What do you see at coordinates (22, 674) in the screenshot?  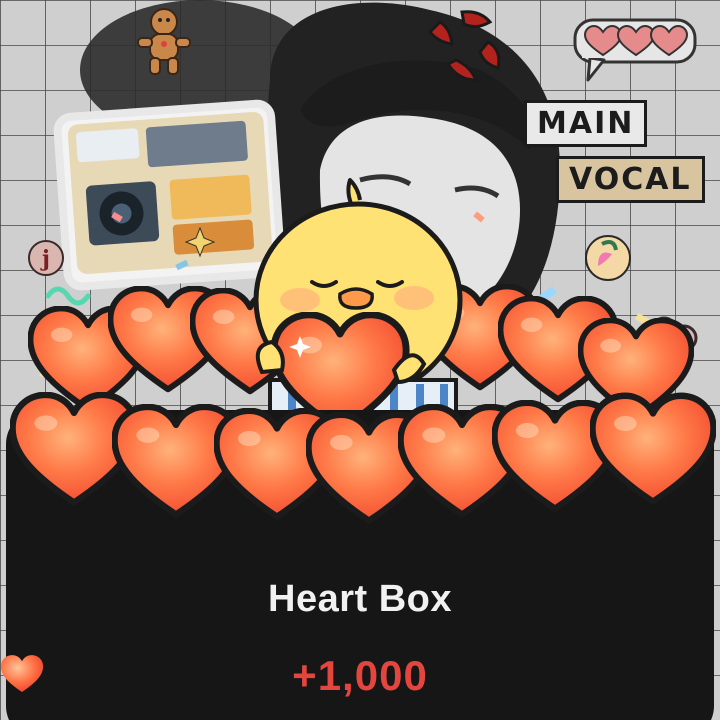 I see `heart-icon` at bounding box center [22, 674].